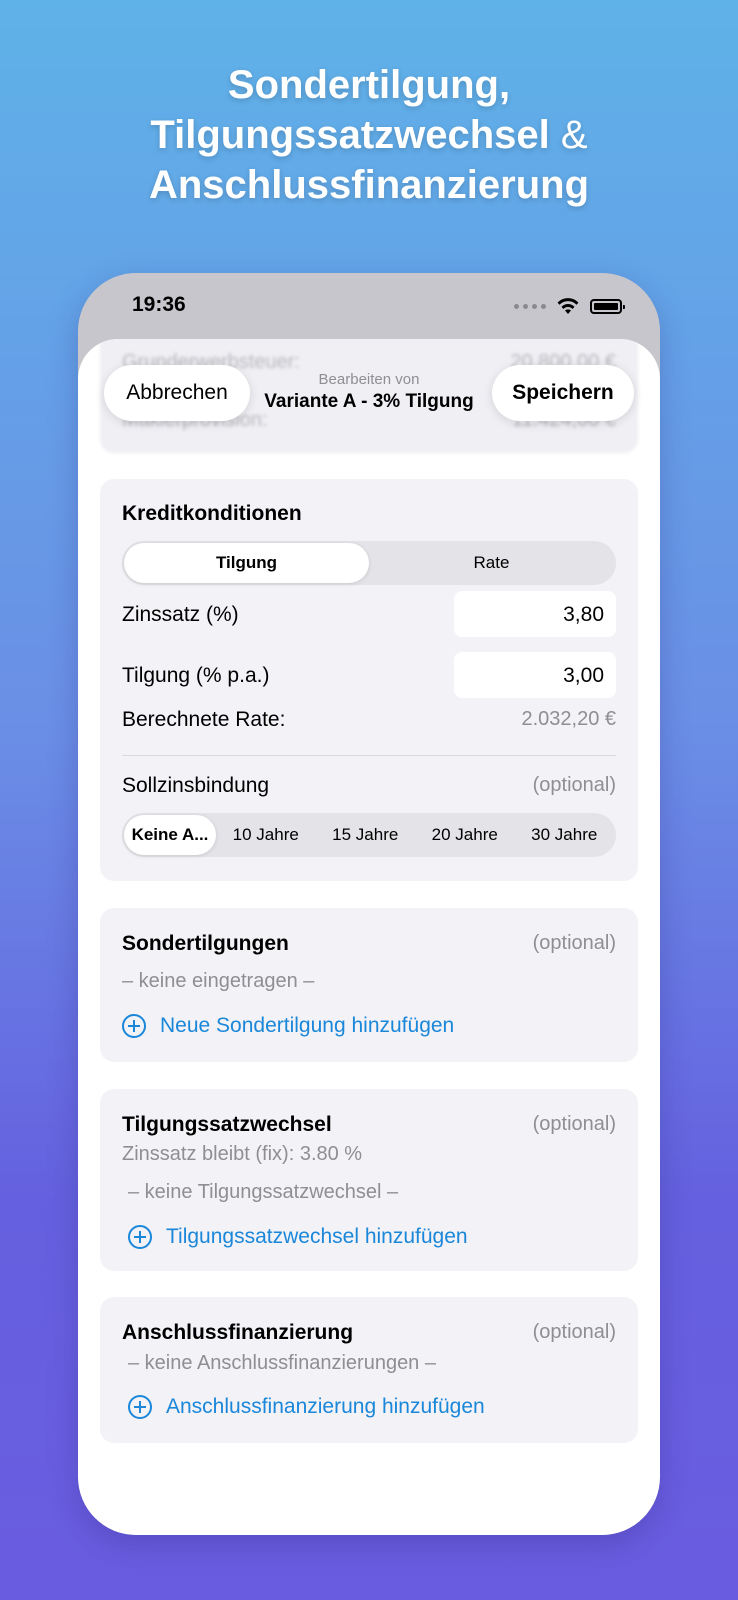  What do you see at coordinates (227, 1124) in the screenshot?
I see `card-title: Tilgungssatzwechsel` at bounding box center [227, 1124].